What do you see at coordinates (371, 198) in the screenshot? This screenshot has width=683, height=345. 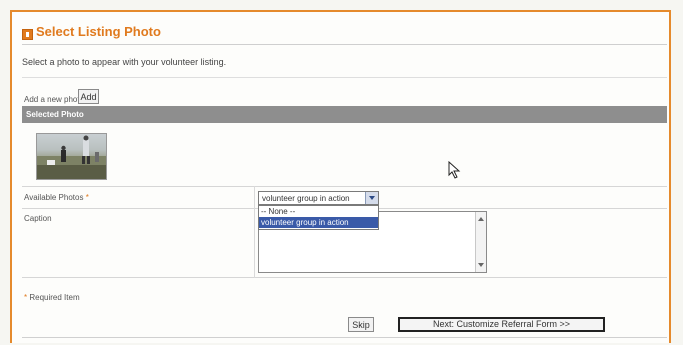 I see `chevron-down-icon` at bounding box center [371, 198].